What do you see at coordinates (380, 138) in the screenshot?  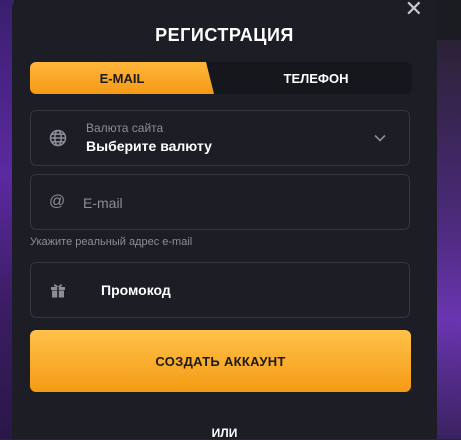 I see `chevron-down-icon` at bounding box center [380, 138].